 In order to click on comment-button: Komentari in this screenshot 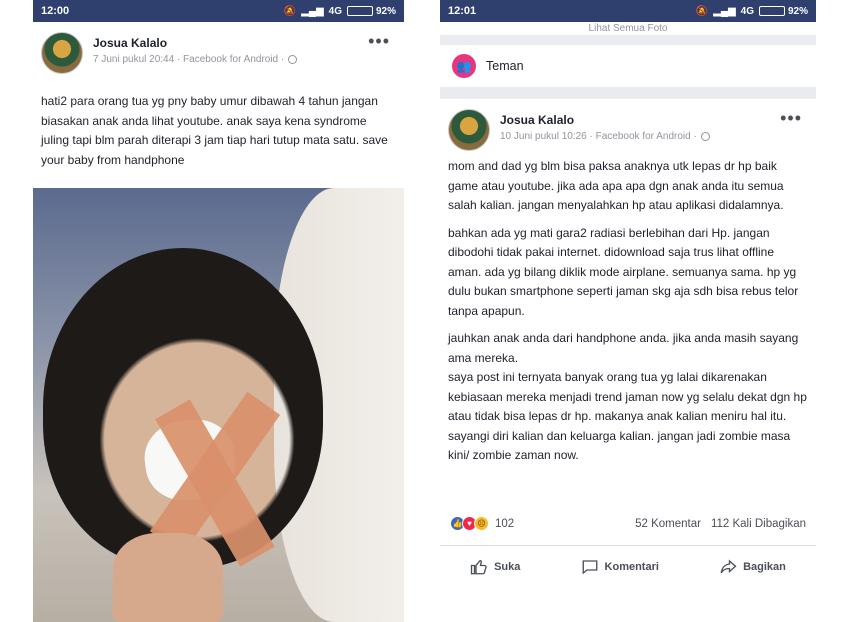, I will do `click(620, 567)`.